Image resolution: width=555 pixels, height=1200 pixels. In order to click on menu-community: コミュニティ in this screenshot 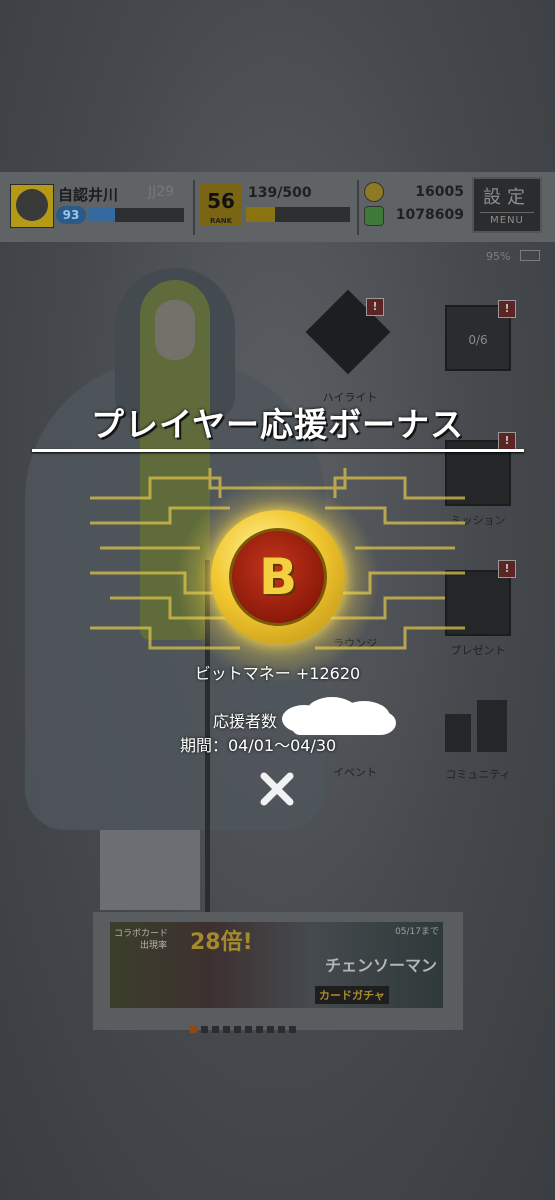, I will do `click(478, 774)`.